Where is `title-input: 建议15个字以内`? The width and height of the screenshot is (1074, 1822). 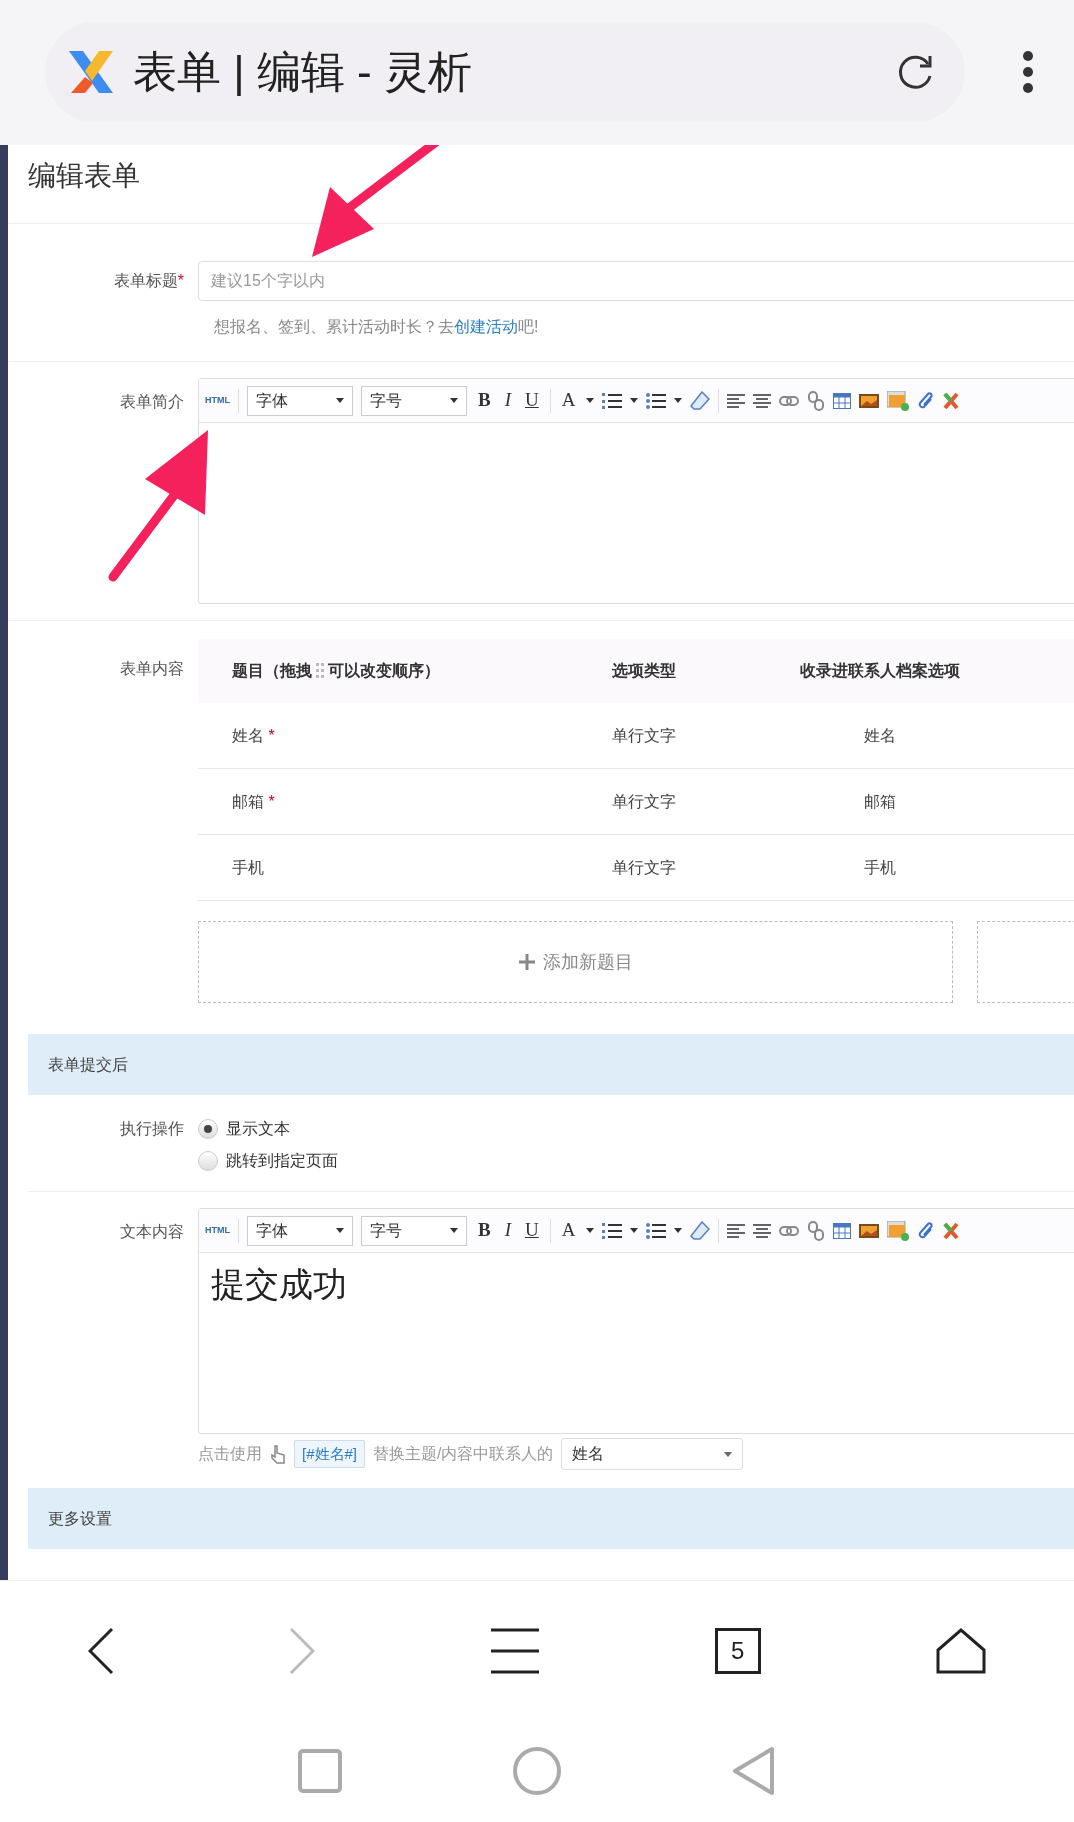
title-input: 建议15个字以内 is located at coordinates (636, 281).